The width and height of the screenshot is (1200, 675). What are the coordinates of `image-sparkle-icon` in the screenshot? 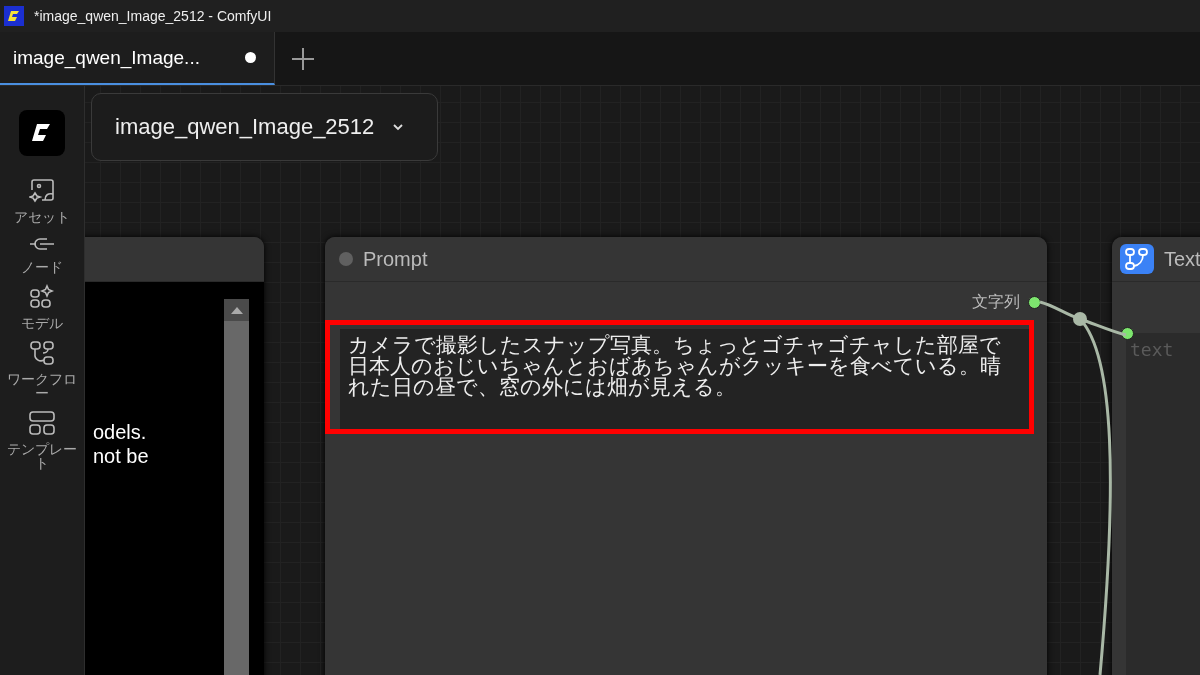 It's located at (42, 191).